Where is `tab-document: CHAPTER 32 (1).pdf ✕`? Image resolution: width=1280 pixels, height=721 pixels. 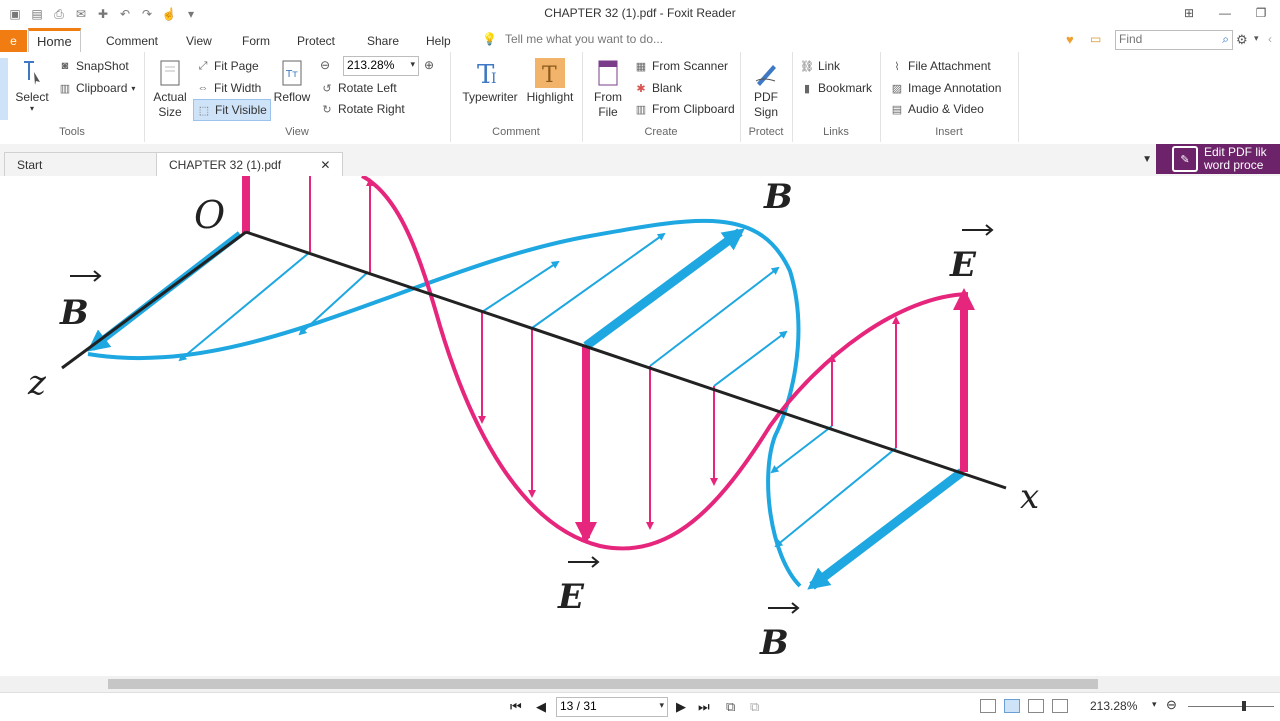
tab-document: CHAPTER 32 (1).pdf ✕ is located at coordinates (250, 164).